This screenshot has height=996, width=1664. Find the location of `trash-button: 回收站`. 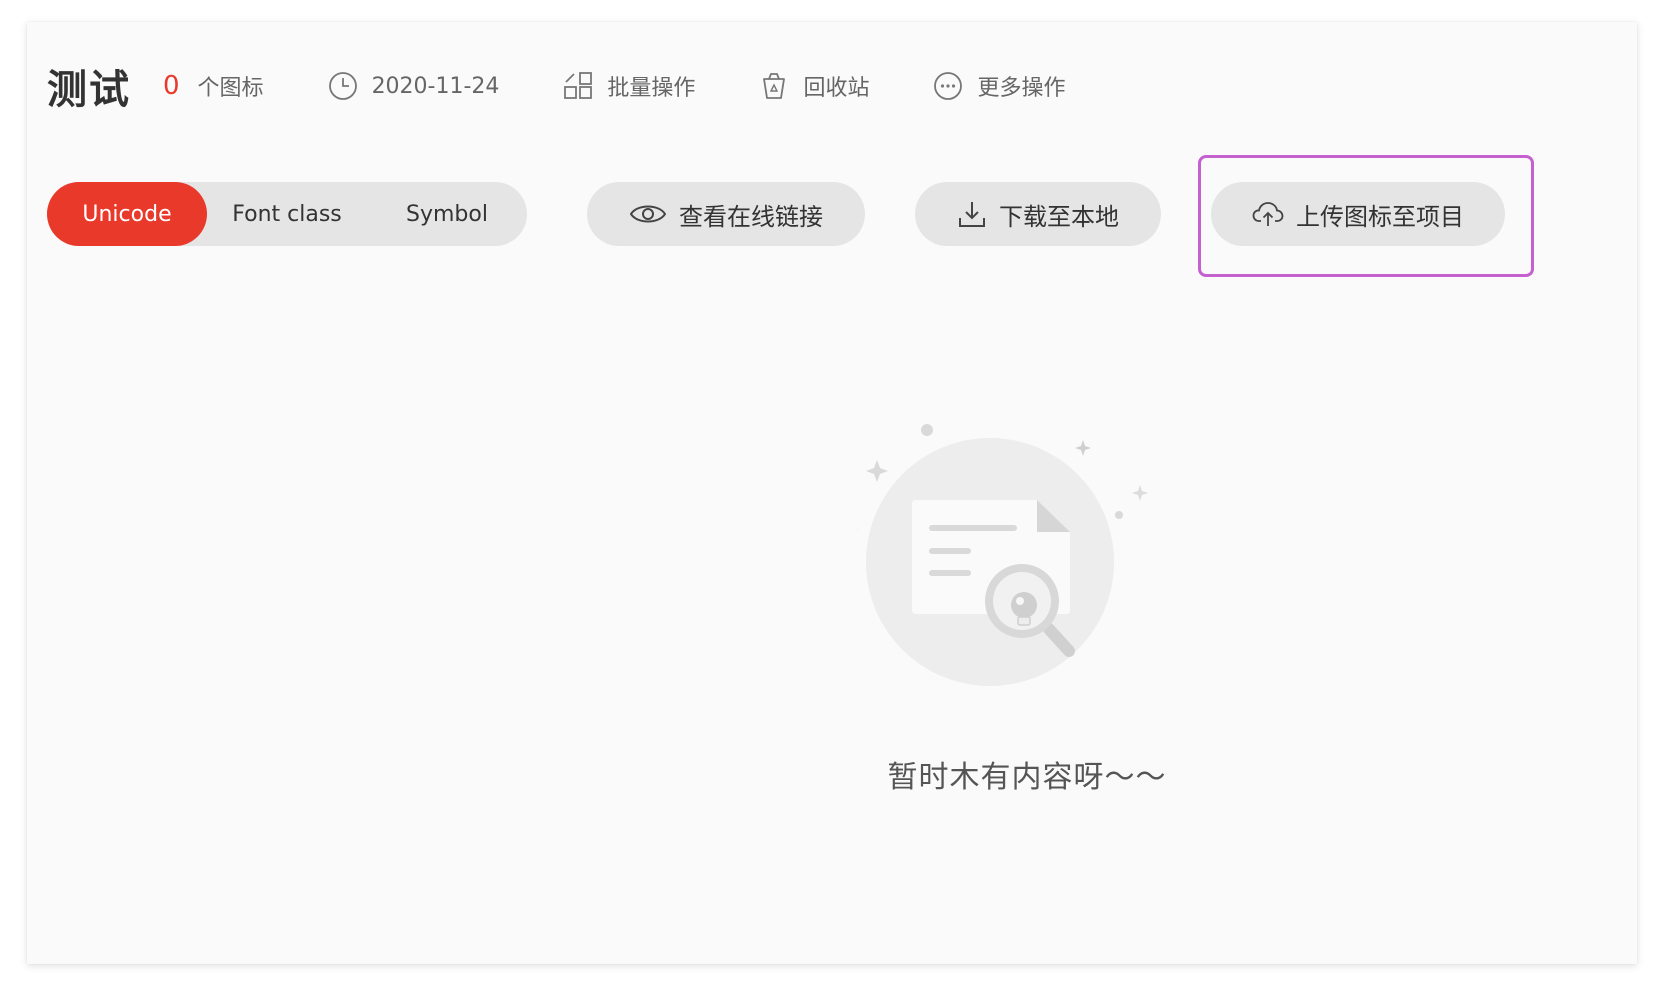

trash-button: 回收站 is located at coordinates (814, 86).